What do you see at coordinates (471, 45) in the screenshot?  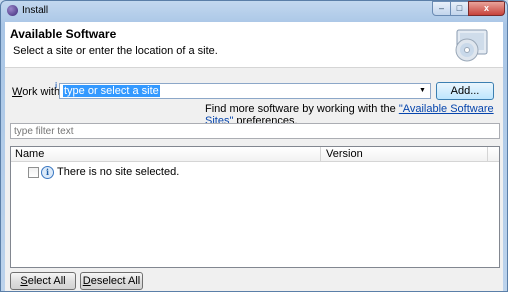 I see `software-cd-icon` at bounding box center [471, 45].